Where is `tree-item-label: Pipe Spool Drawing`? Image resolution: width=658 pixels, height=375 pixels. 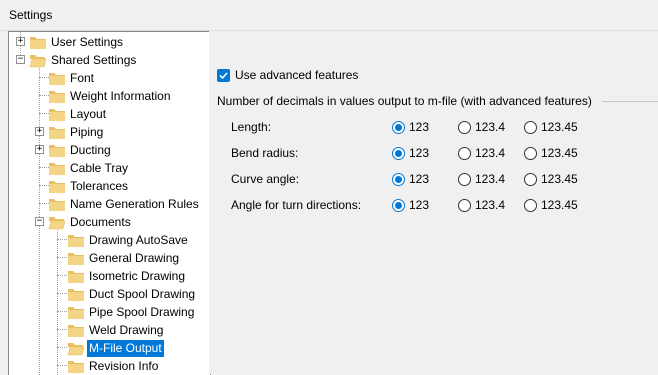 tree-item-label: Pipe Spool Drawing is located at coordinates (142, 312).